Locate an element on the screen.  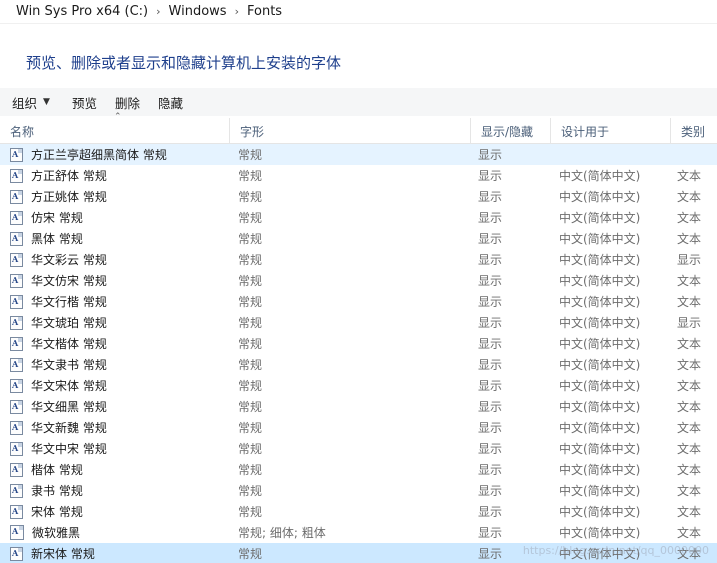
list-item: 隶书 常规 常规 显示 中文(简体中文) 文本 is located at coordinates (358, 490).